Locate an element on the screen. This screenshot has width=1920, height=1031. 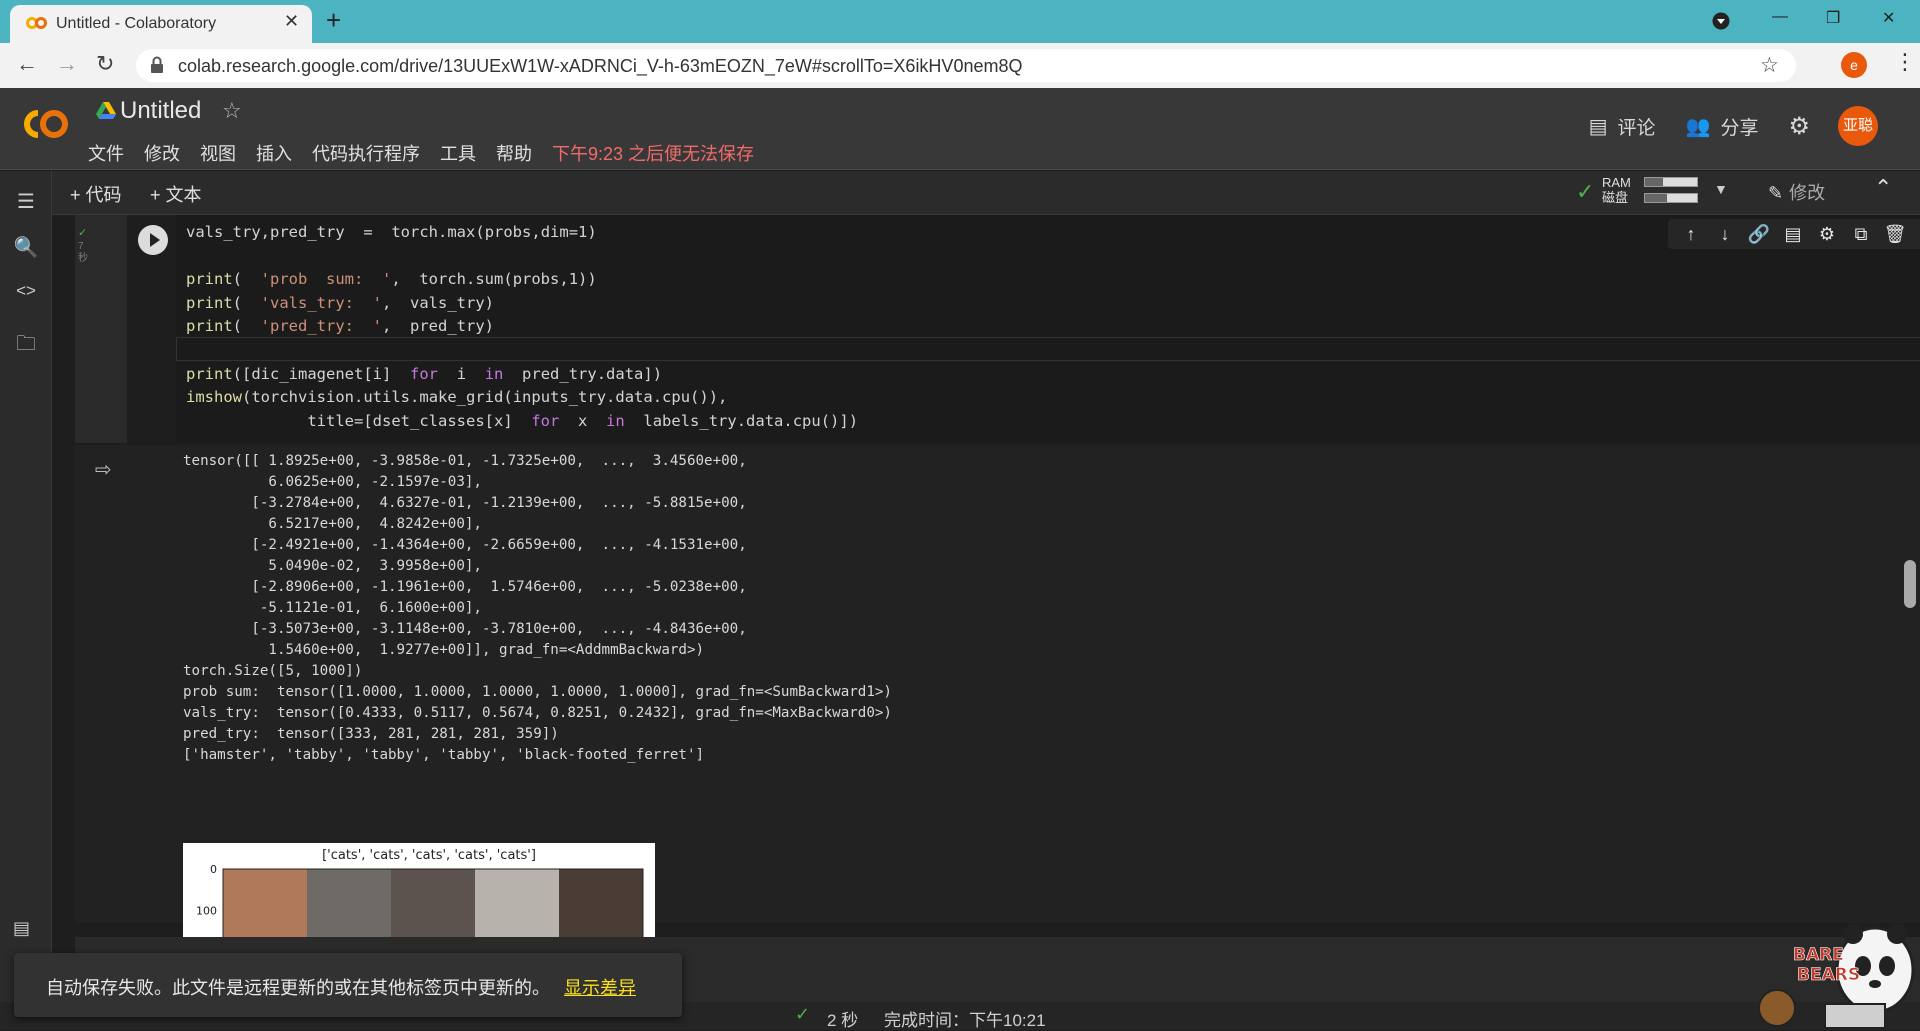
save-warning: 下午9:23 之后便无法保存 is located at coordinates (653, 153).